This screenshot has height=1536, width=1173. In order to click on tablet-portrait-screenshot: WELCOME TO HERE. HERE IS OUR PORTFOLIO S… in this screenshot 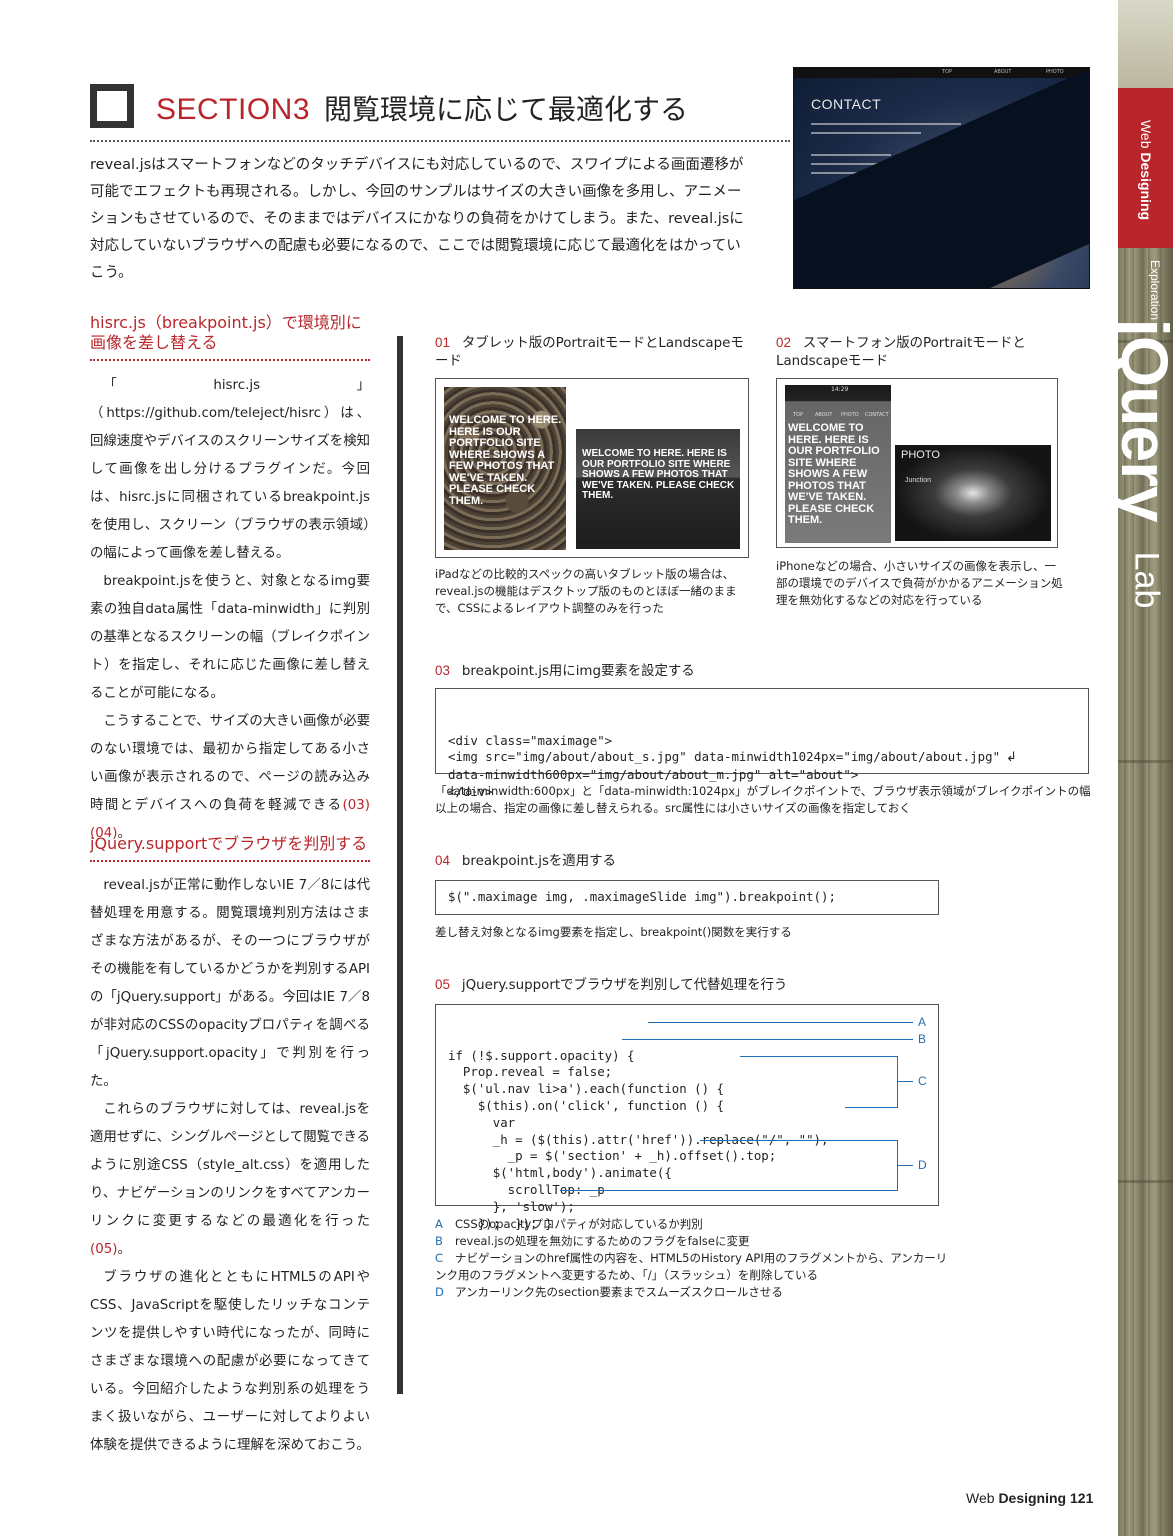, I will do `click(505, 468)`.